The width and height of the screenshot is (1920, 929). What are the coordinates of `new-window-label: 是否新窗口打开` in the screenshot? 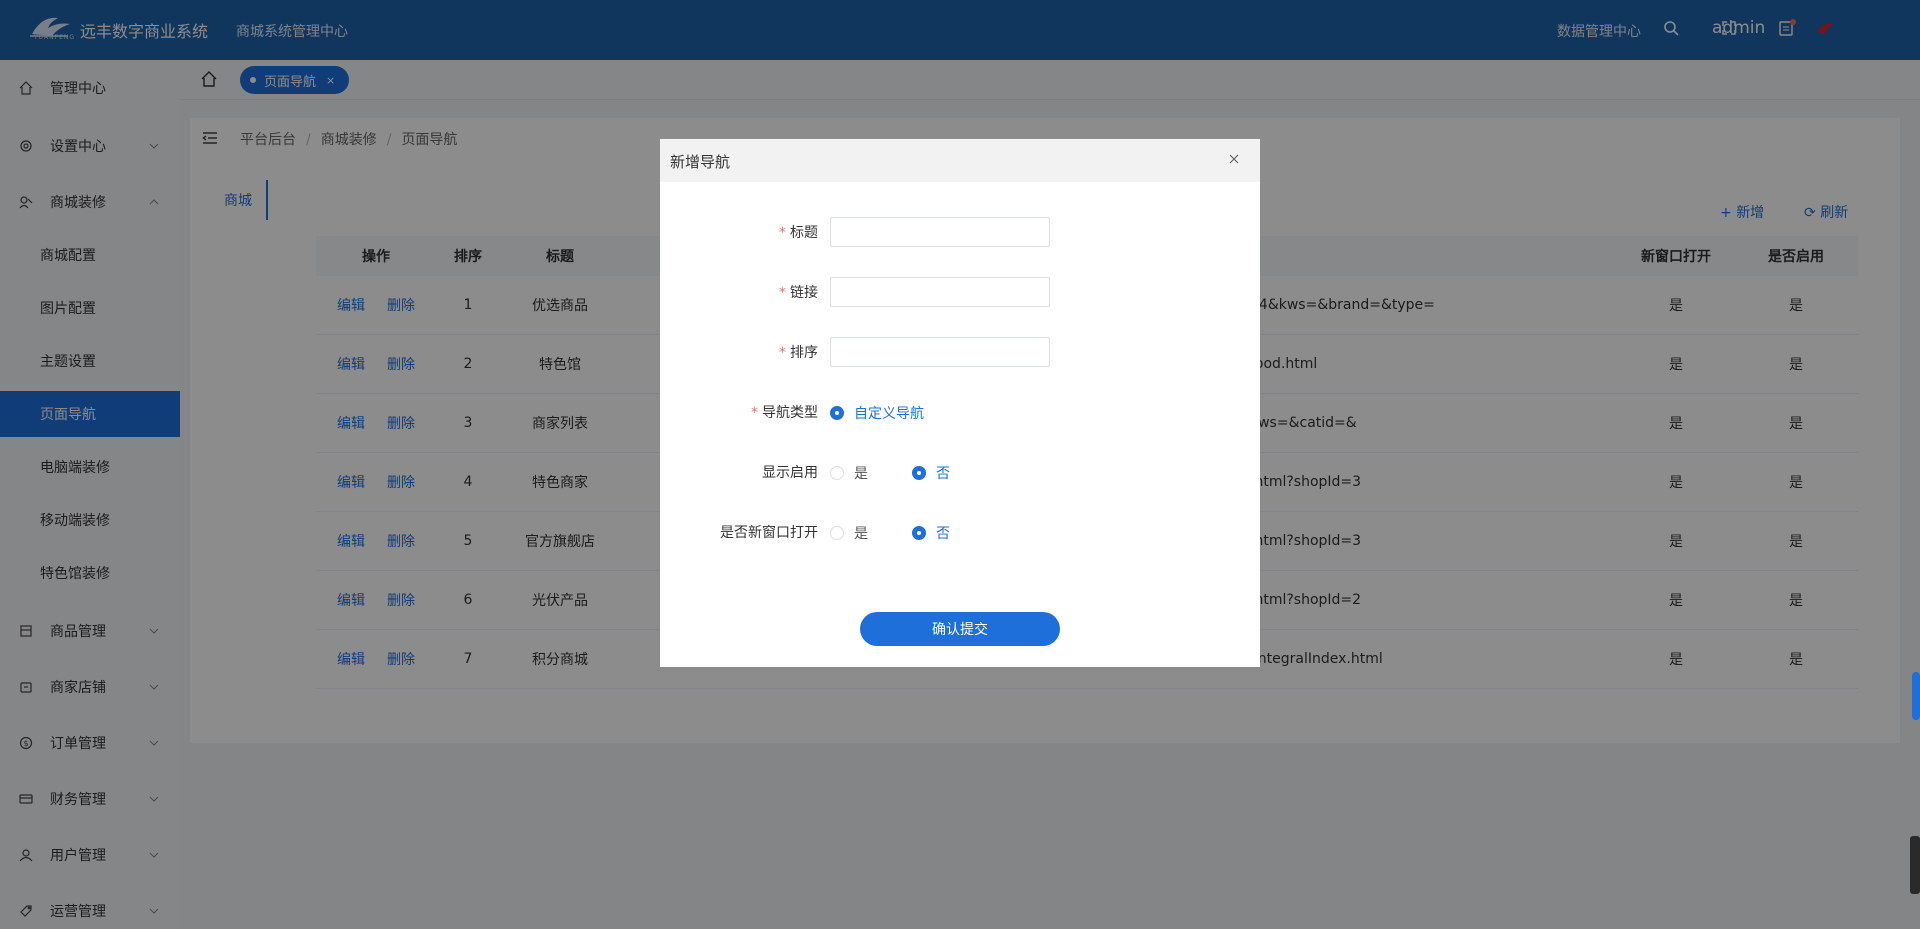 It's located at (769, 533).